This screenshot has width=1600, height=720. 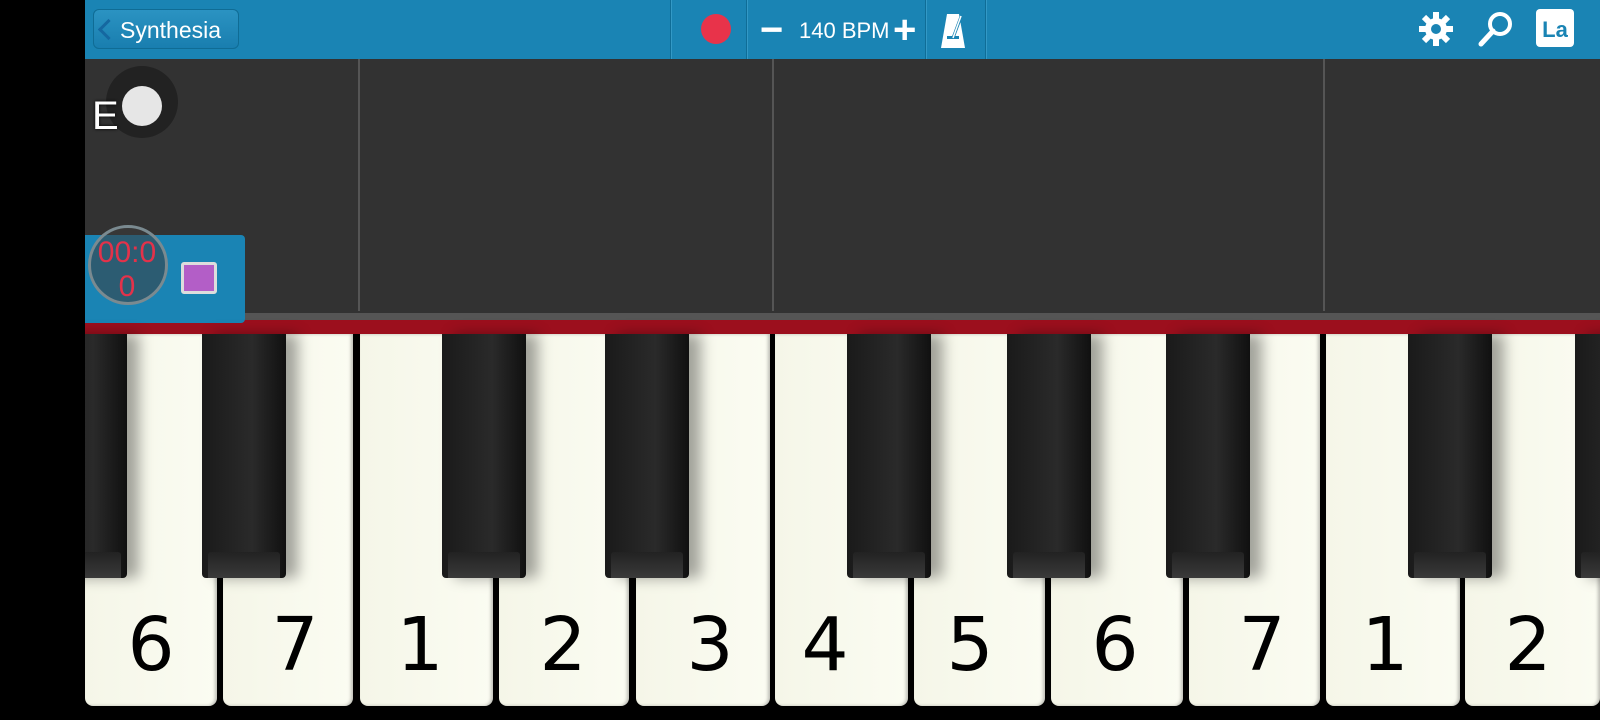 I want to click on track-divider, so click(x=842, y=316).